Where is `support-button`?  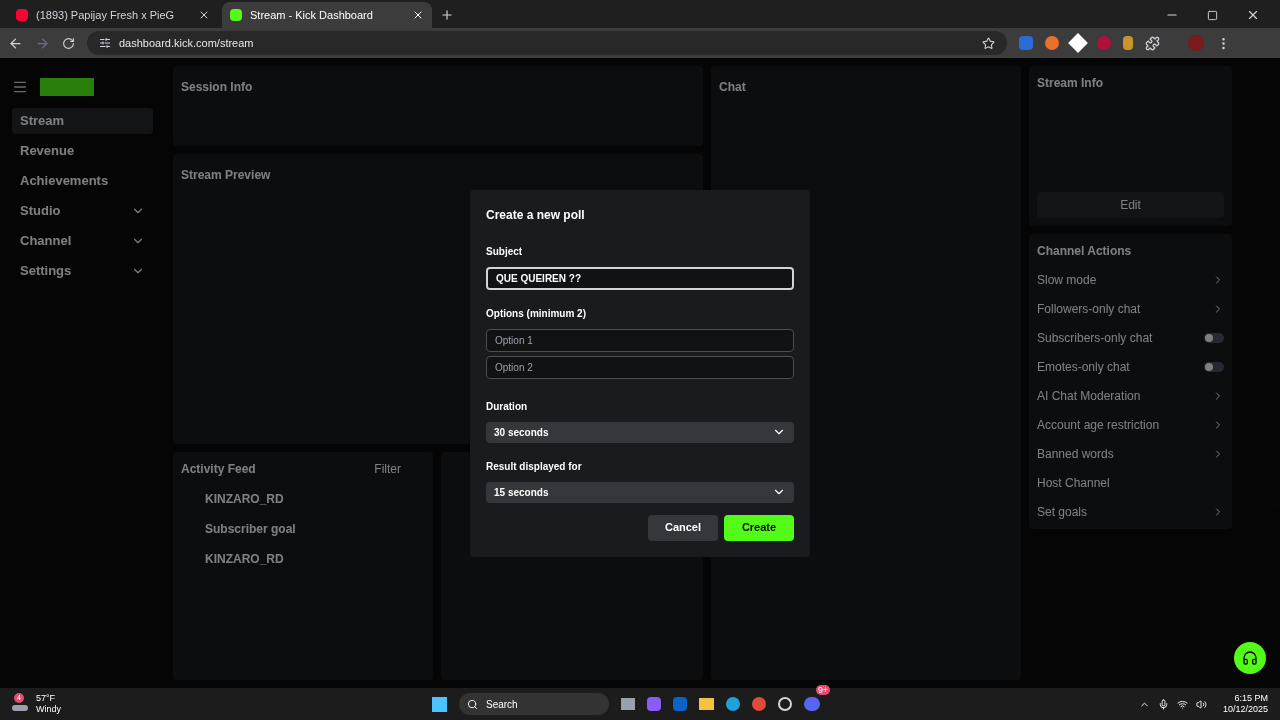
support-button is located at coordinates (1250, 658).